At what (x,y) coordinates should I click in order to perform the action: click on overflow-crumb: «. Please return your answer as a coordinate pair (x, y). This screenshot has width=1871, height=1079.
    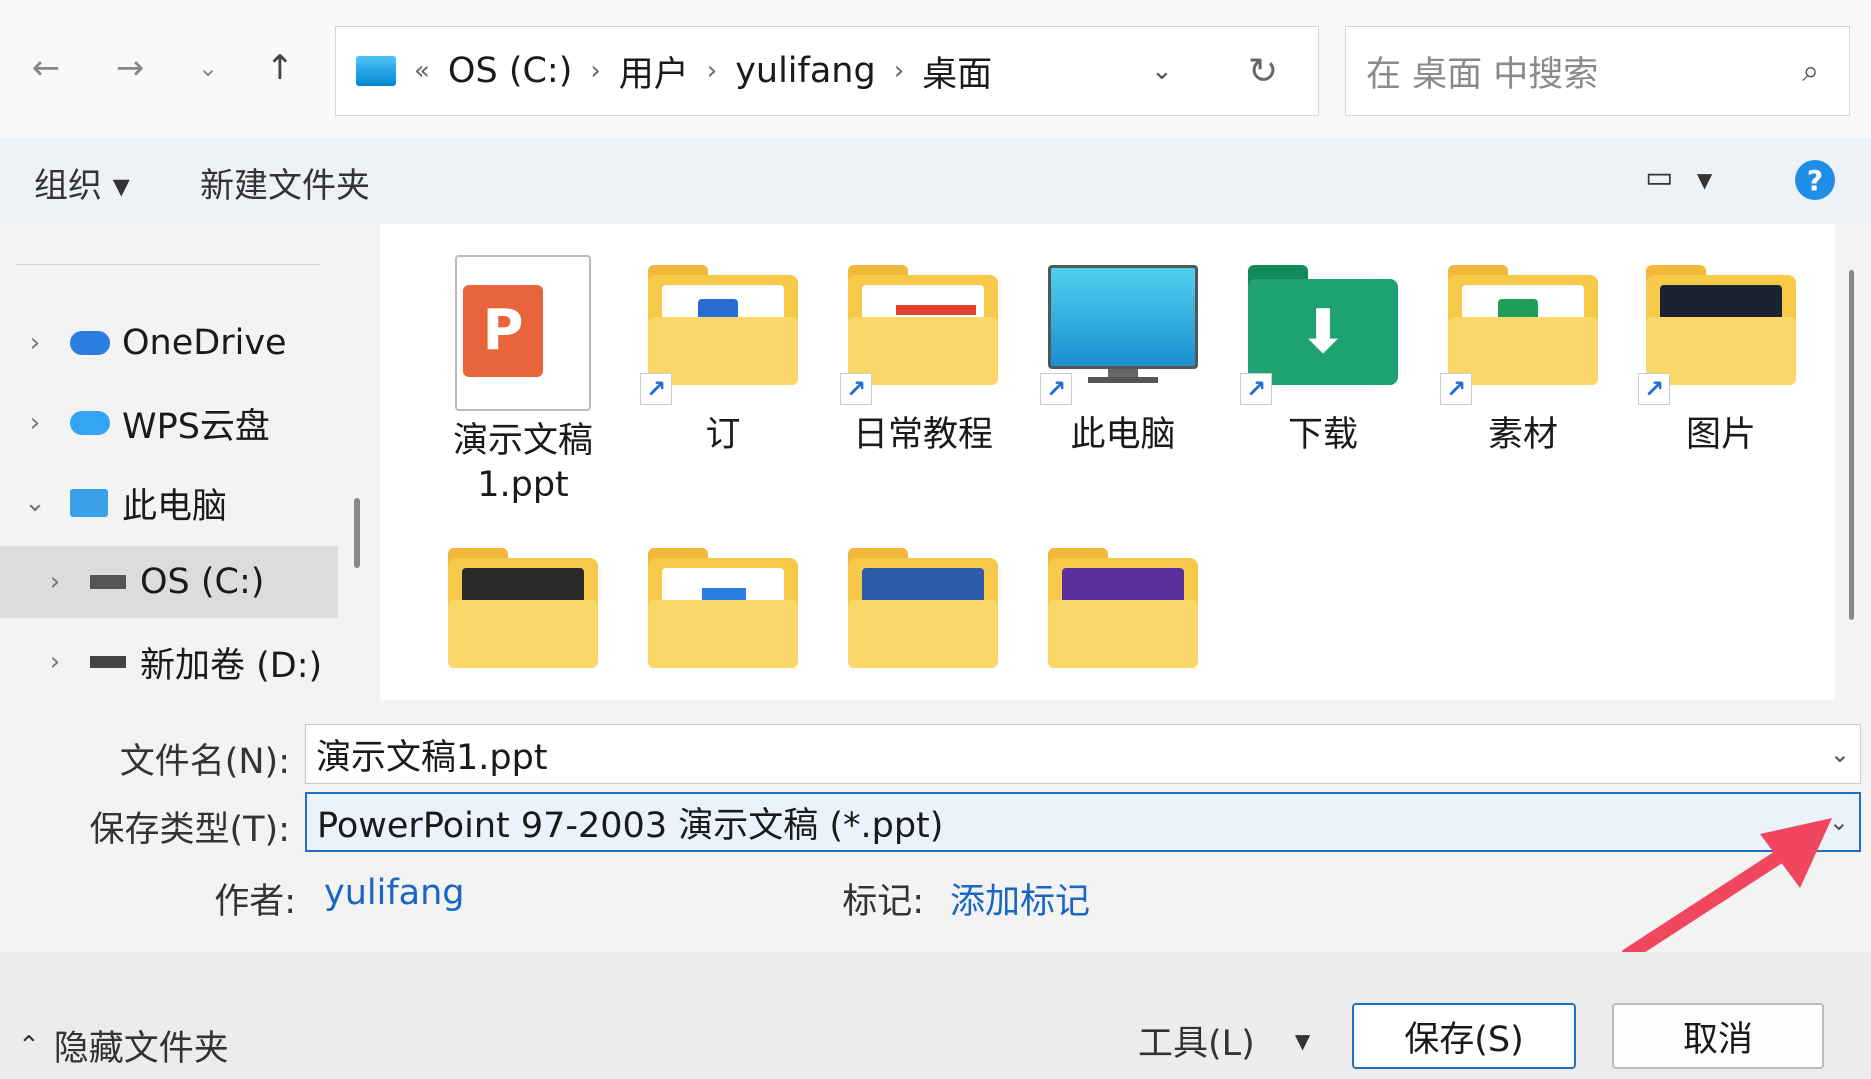
    Looking at the image, I should click on (422, 71).